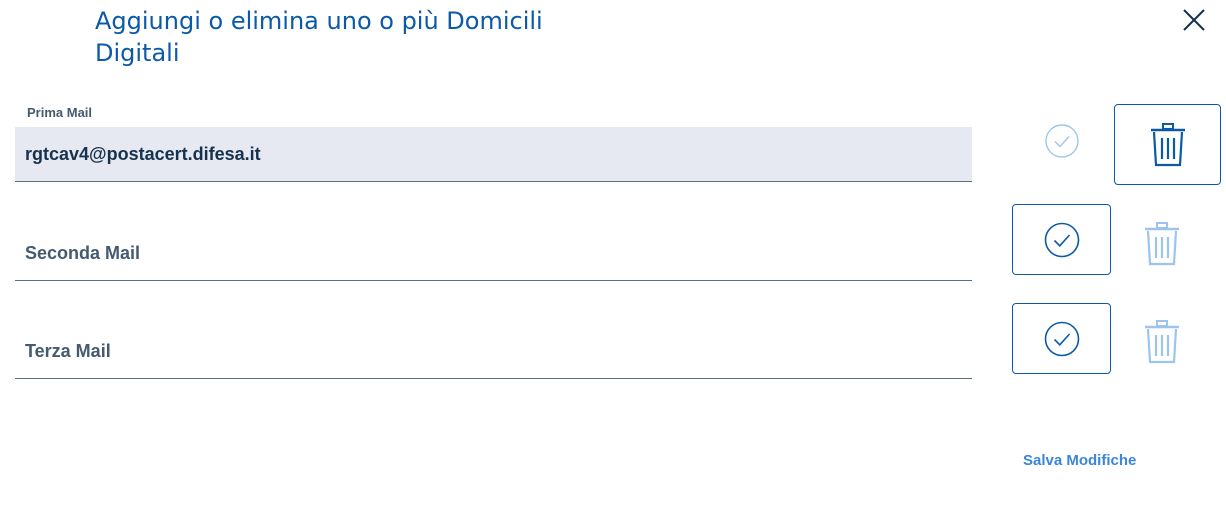 This screenshot has width=1226, height=518. I want to click on field-label-prima-mail: Prima Mail, so click(60, 112).